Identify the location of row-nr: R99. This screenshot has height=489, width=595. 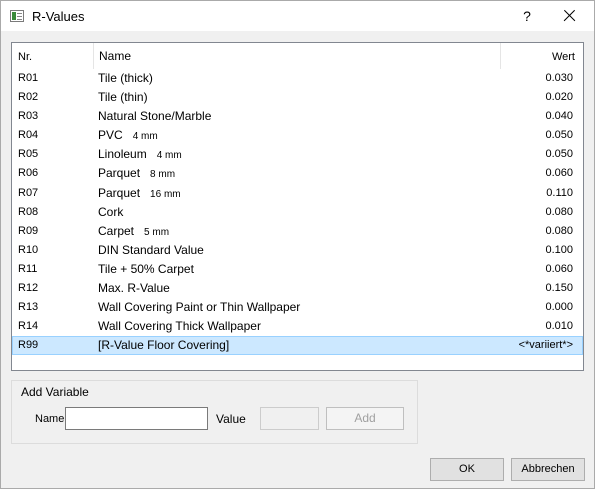
(28, 345).